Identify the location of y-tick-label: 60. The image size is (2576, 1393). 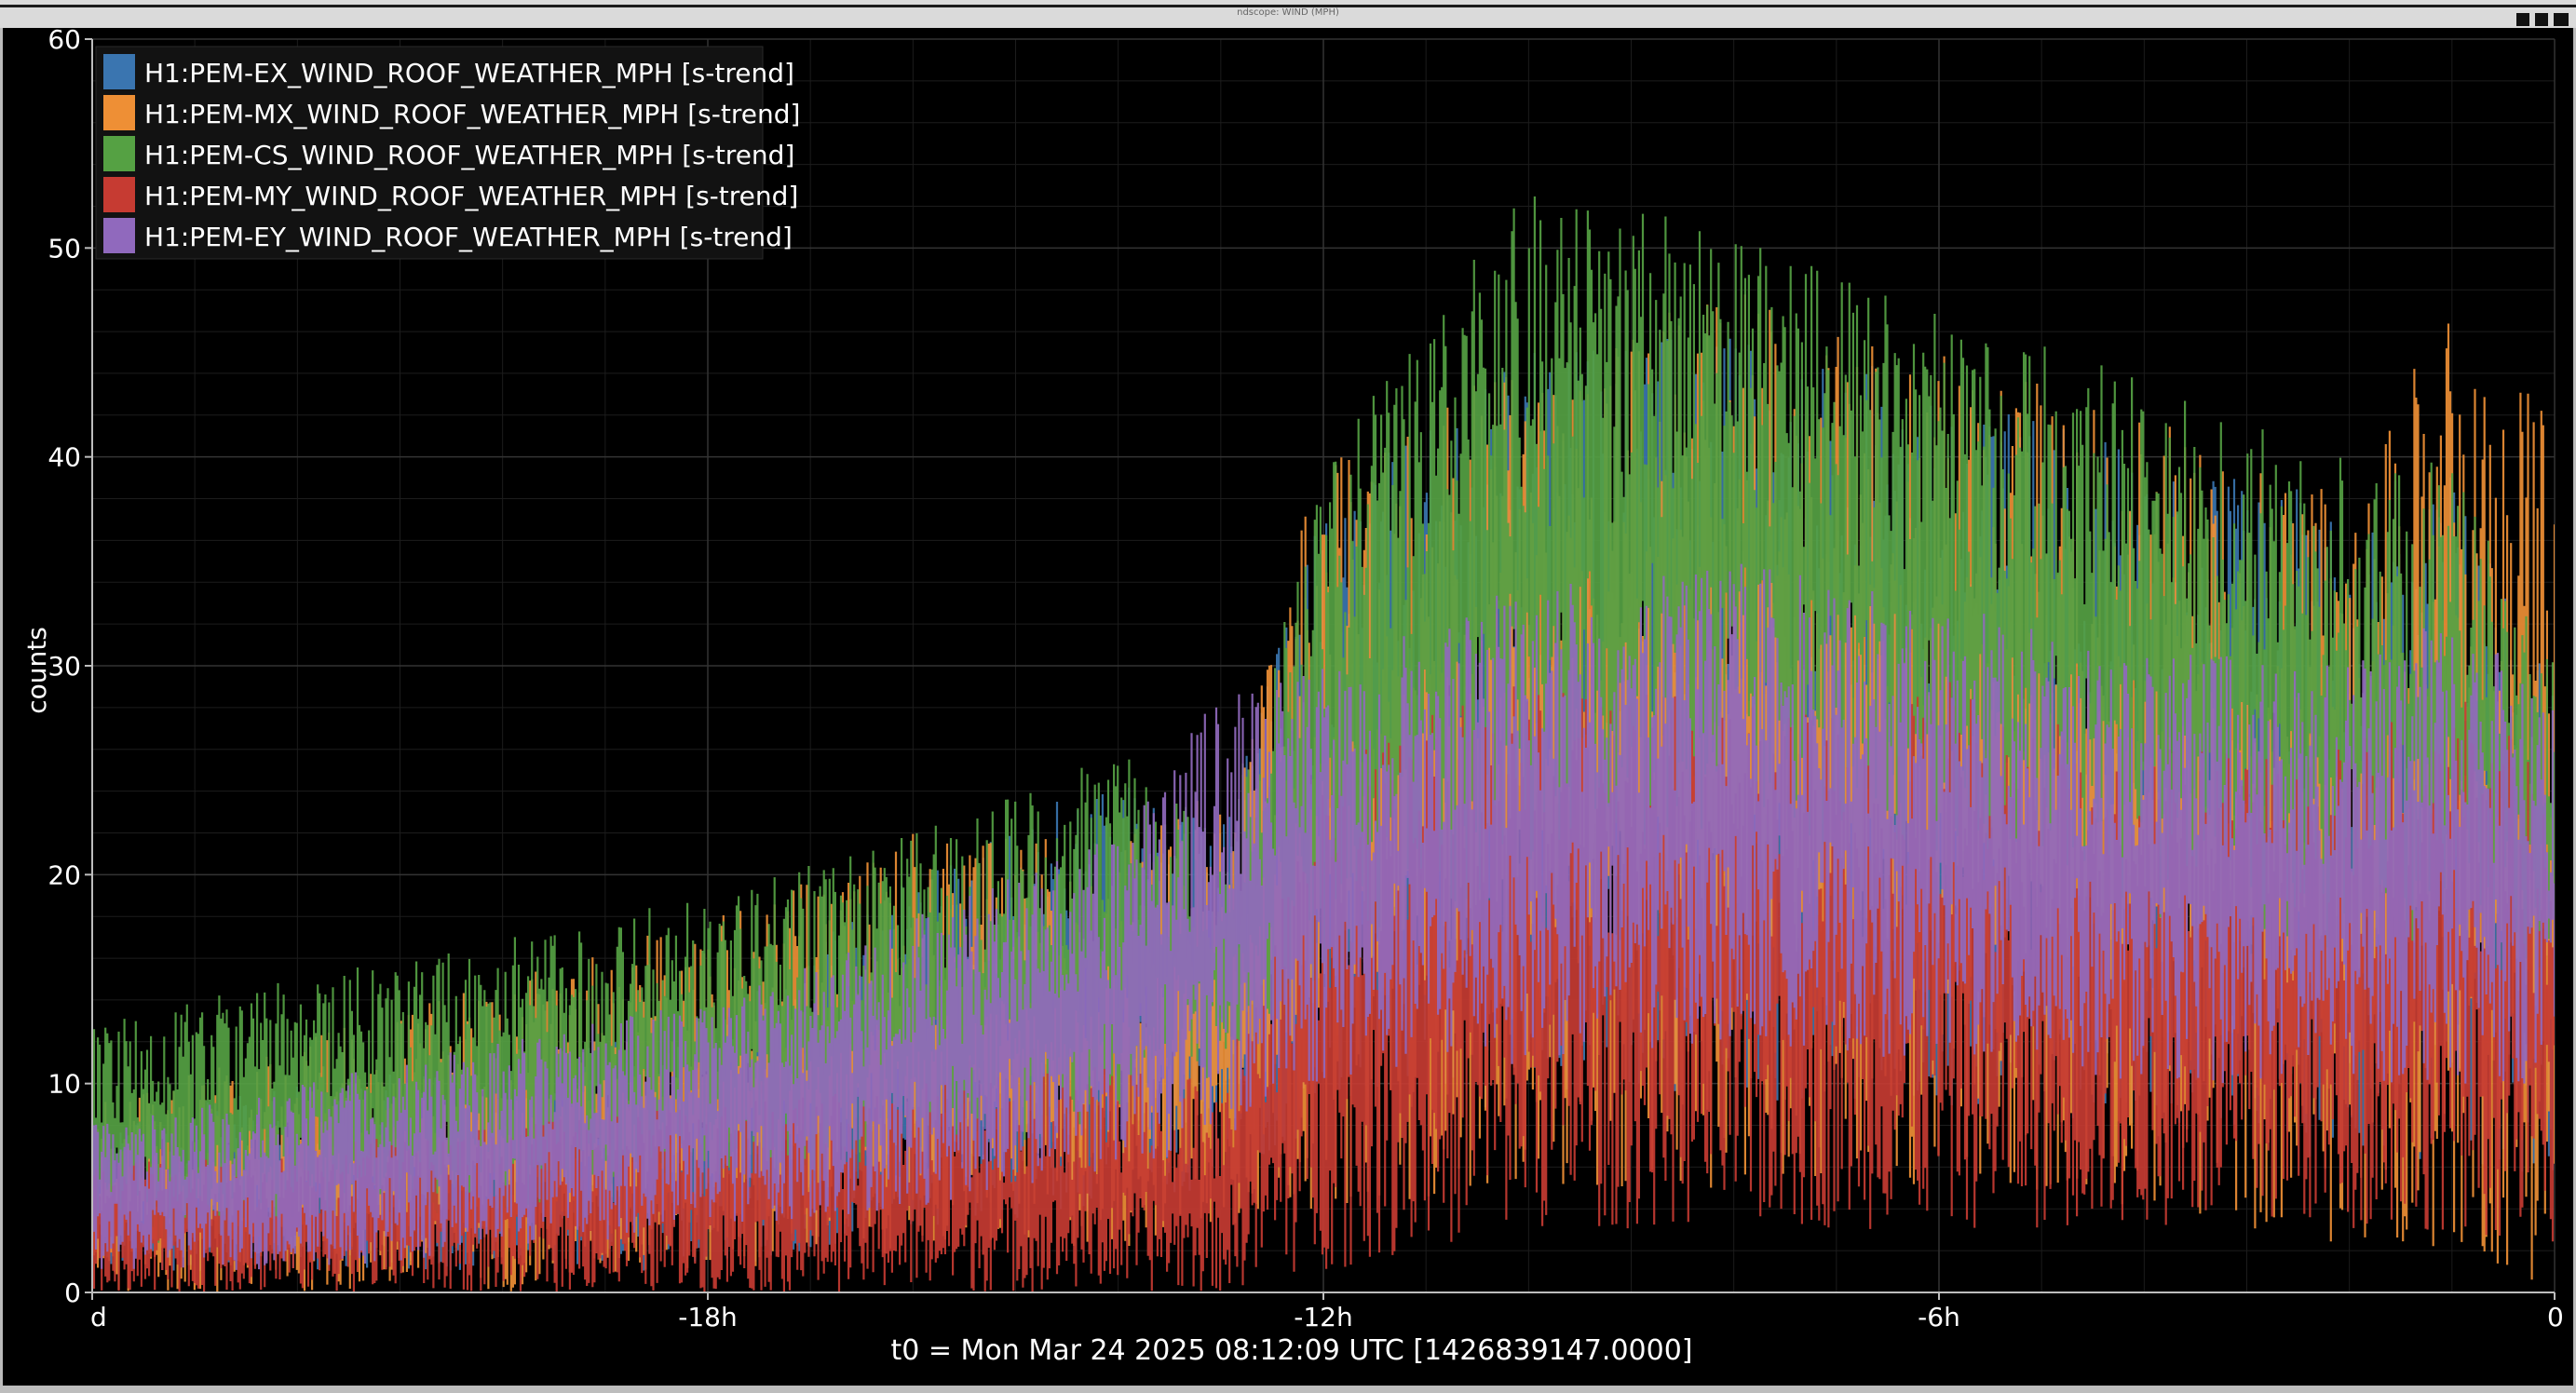
(64, 41).